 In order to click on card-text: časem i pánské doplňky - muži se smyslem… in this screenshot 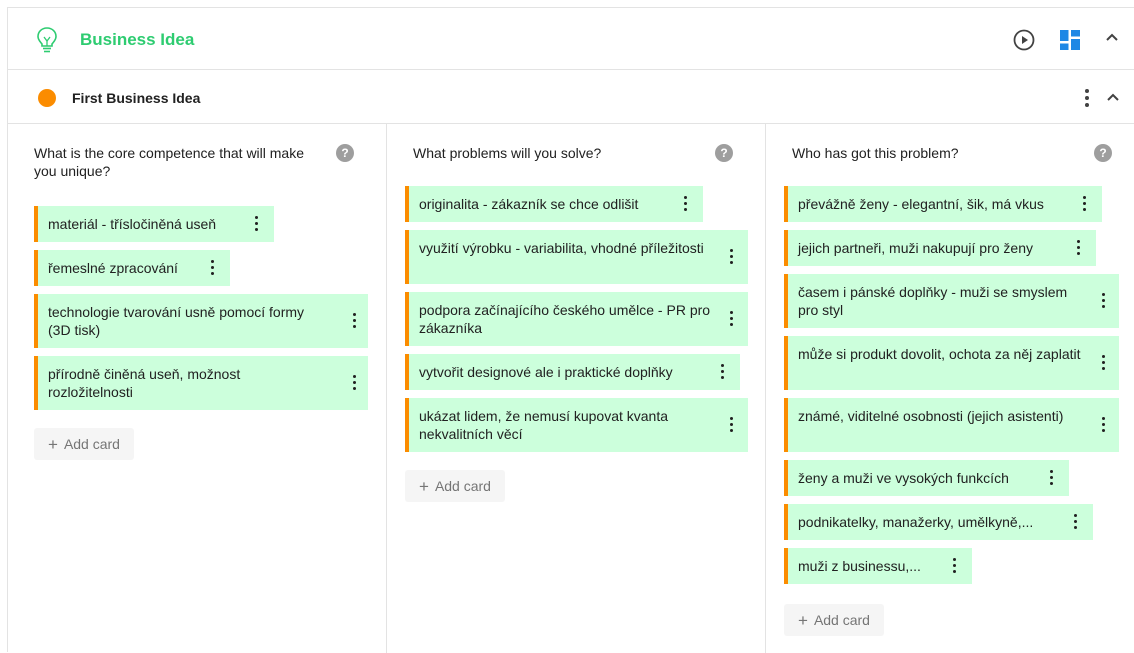, I will do `click(933, 301)`.